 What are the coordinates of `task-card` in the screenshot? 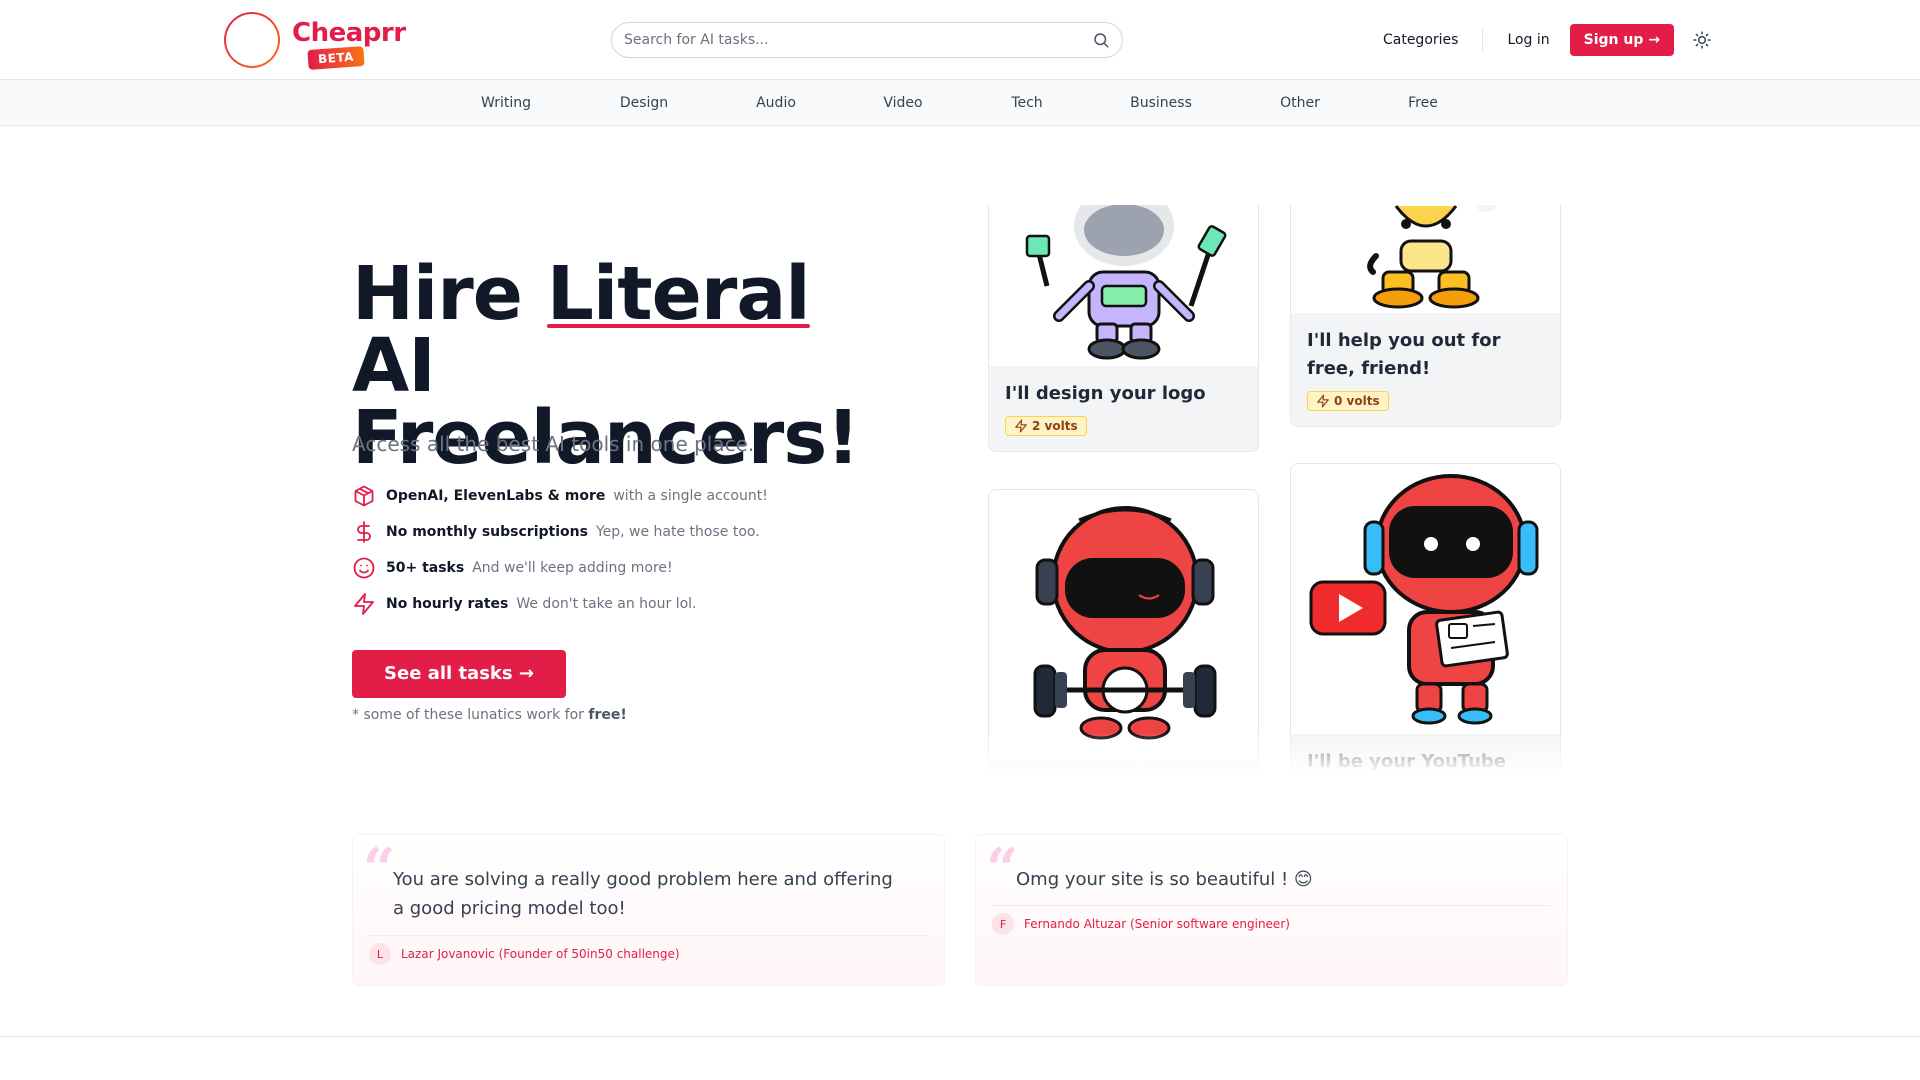 It's located at (1123, 631).